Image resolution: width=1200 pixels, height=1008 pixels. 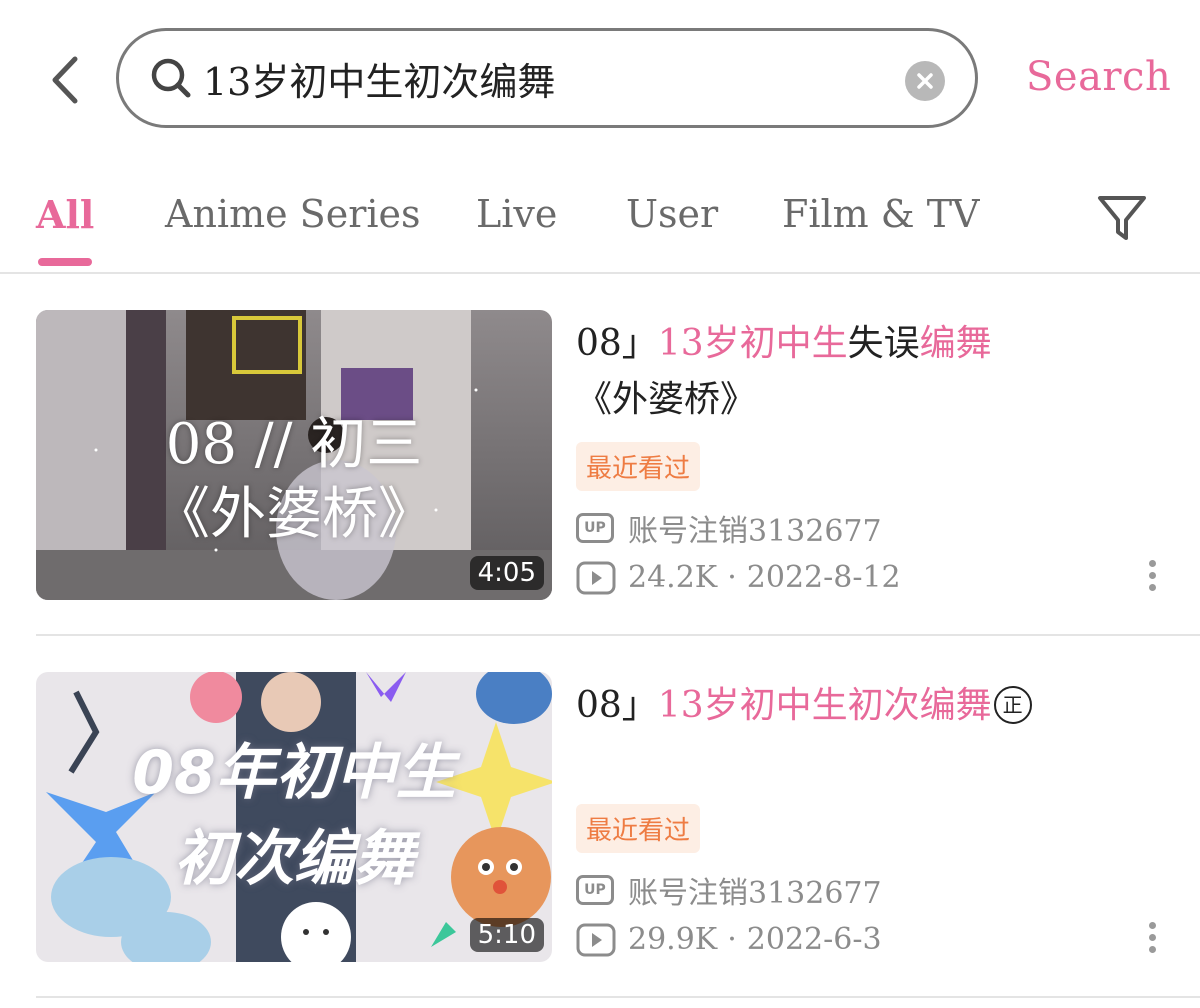 I want to click on tab-film-tv: Film & TV, so click(x=880, y=214).